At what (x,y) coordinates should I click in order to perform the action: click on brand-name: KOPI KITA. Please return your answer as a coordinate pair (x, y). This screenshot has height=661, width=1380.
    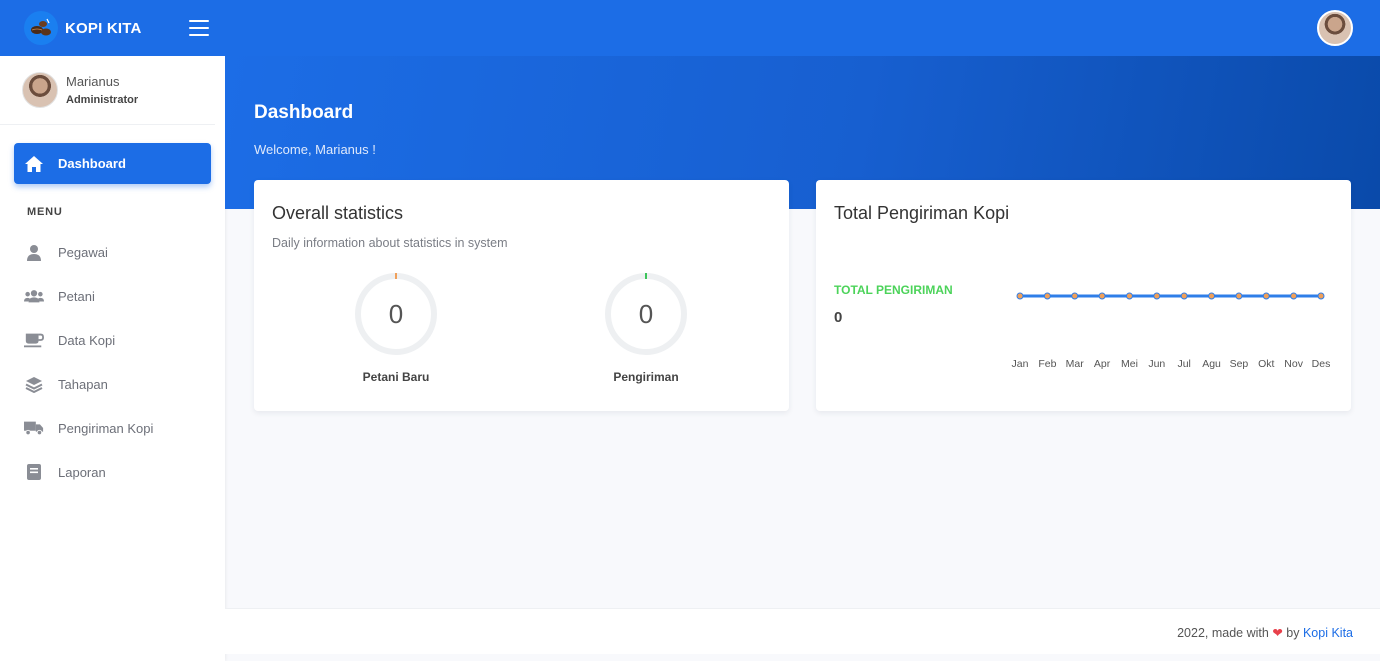
    Looking at the image, I should click on (103, 28).